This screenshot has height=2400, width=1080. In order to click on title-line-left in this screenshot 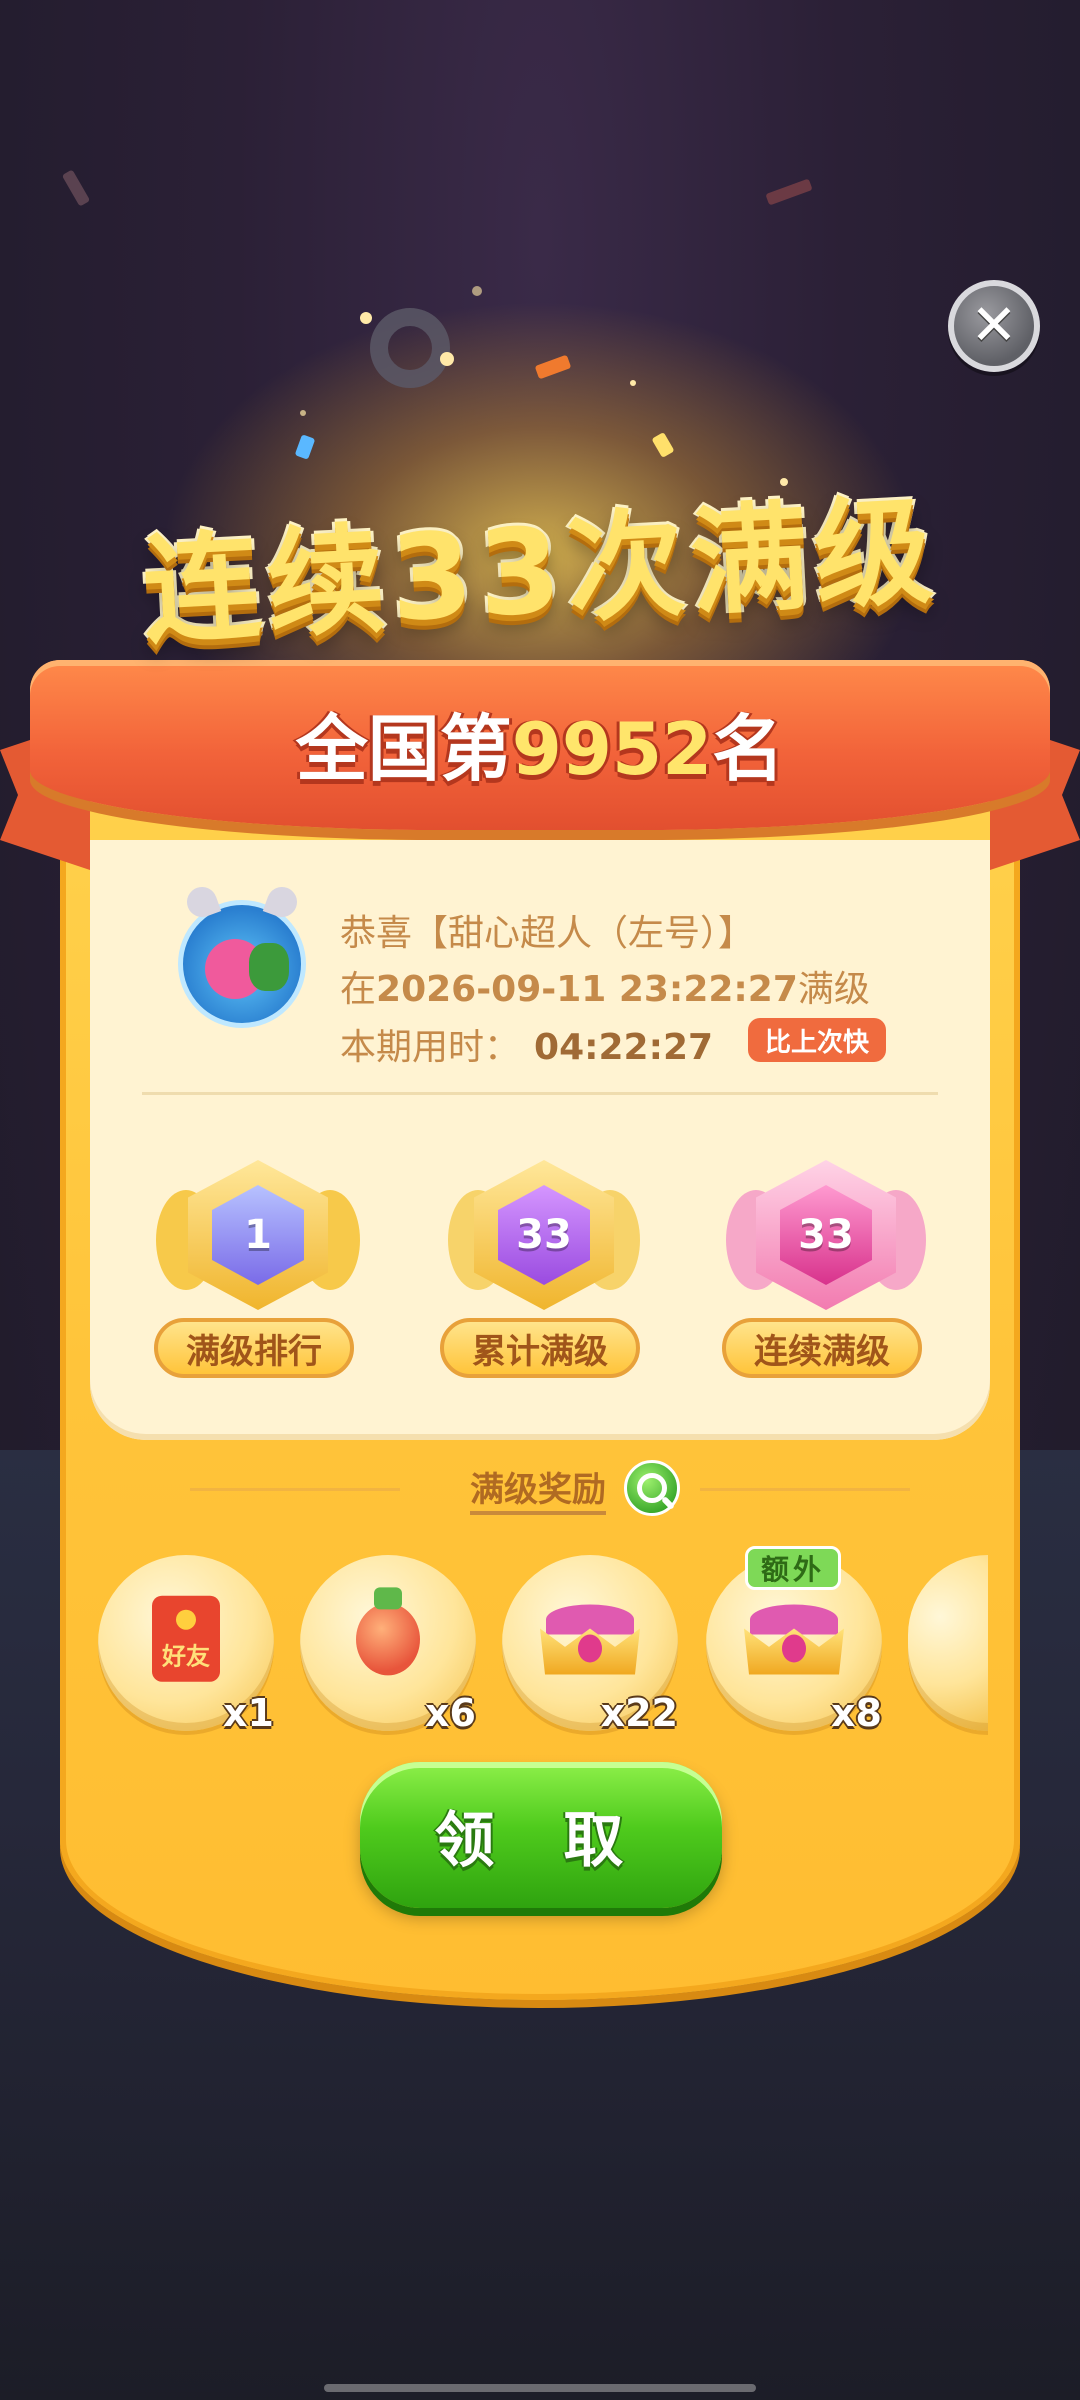, I will do `click(295, 1489)`.